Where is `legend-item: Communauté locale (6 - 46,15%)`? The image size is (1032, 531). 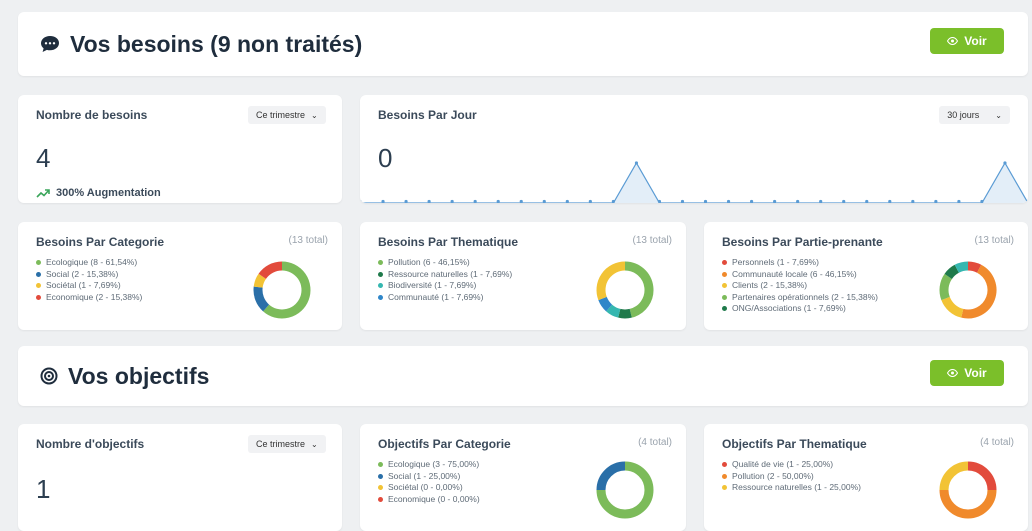
legend-item: Communauté locale (6 - 46,15%) is located at coordinates (800, 275).